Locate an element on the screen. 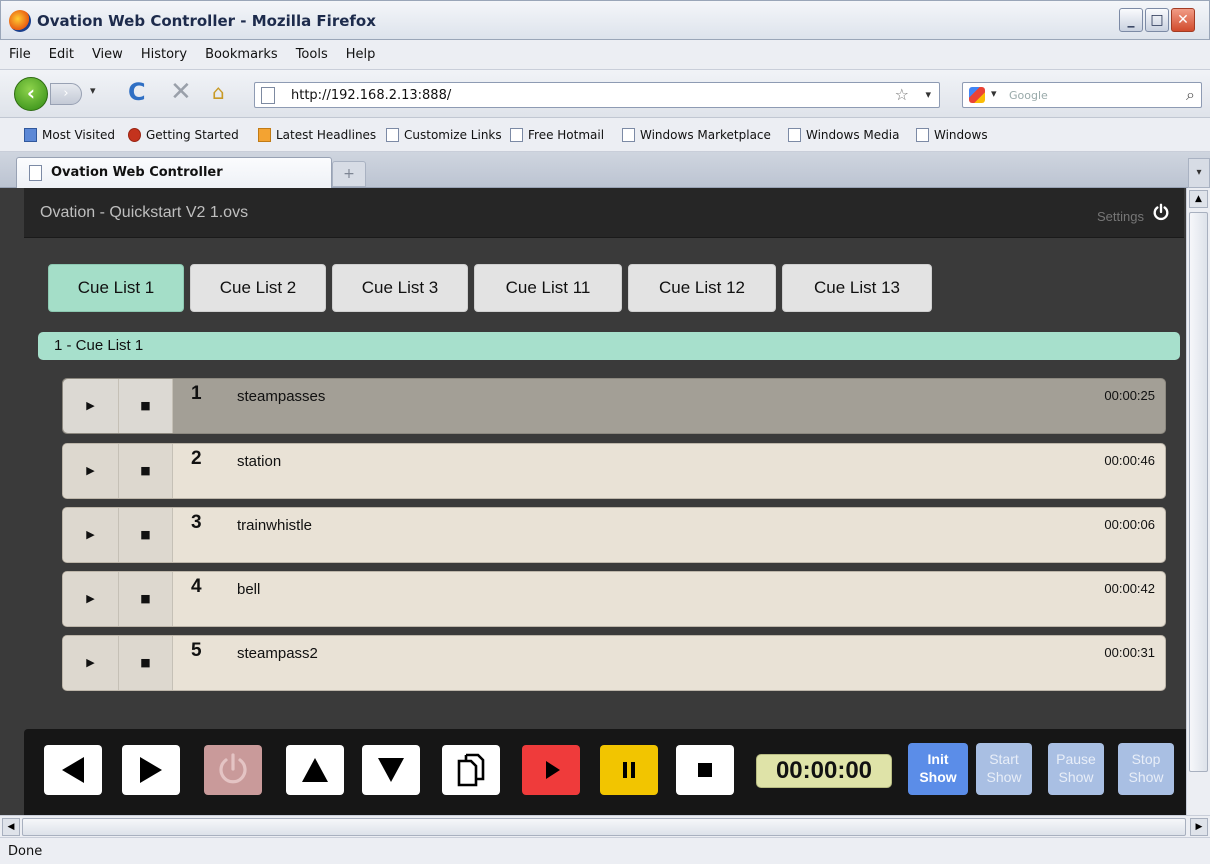 The height and width of the screenshot is (864, 1210). cue-number: 5 is located at coordinates (196, 650).